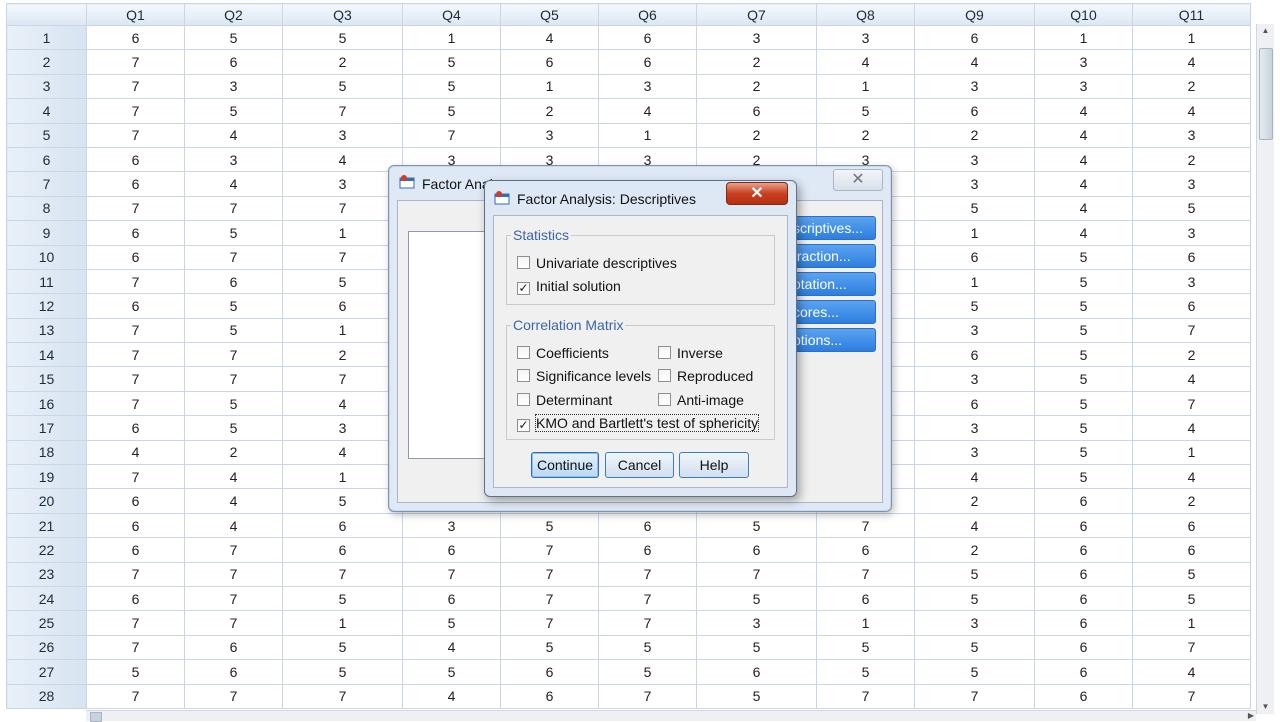 This screenshot has height=722, width=1280. What do you see at coordinates (46, 355) in the screenshot?
I see `row-header: 14` at bounding box center [46, 355].